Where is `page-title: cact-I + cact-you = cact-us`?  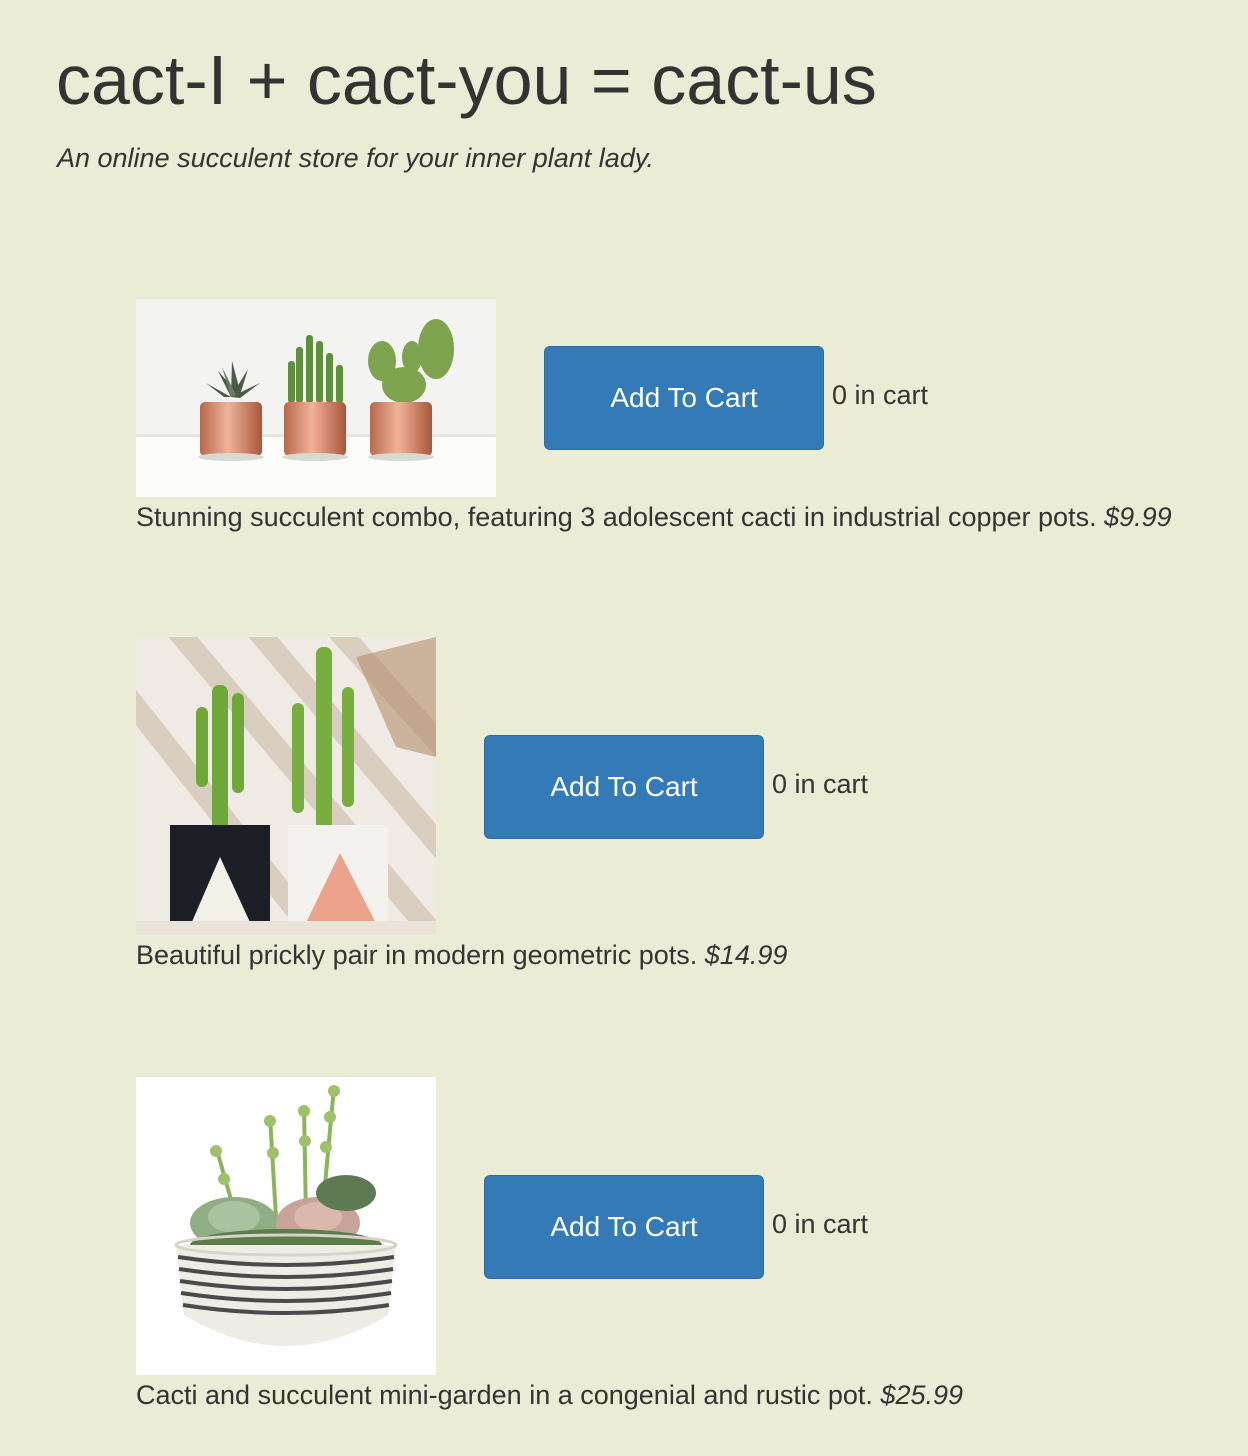 page-title: cact-I + cact-you = cact-us is located at coordinates (466, 80).